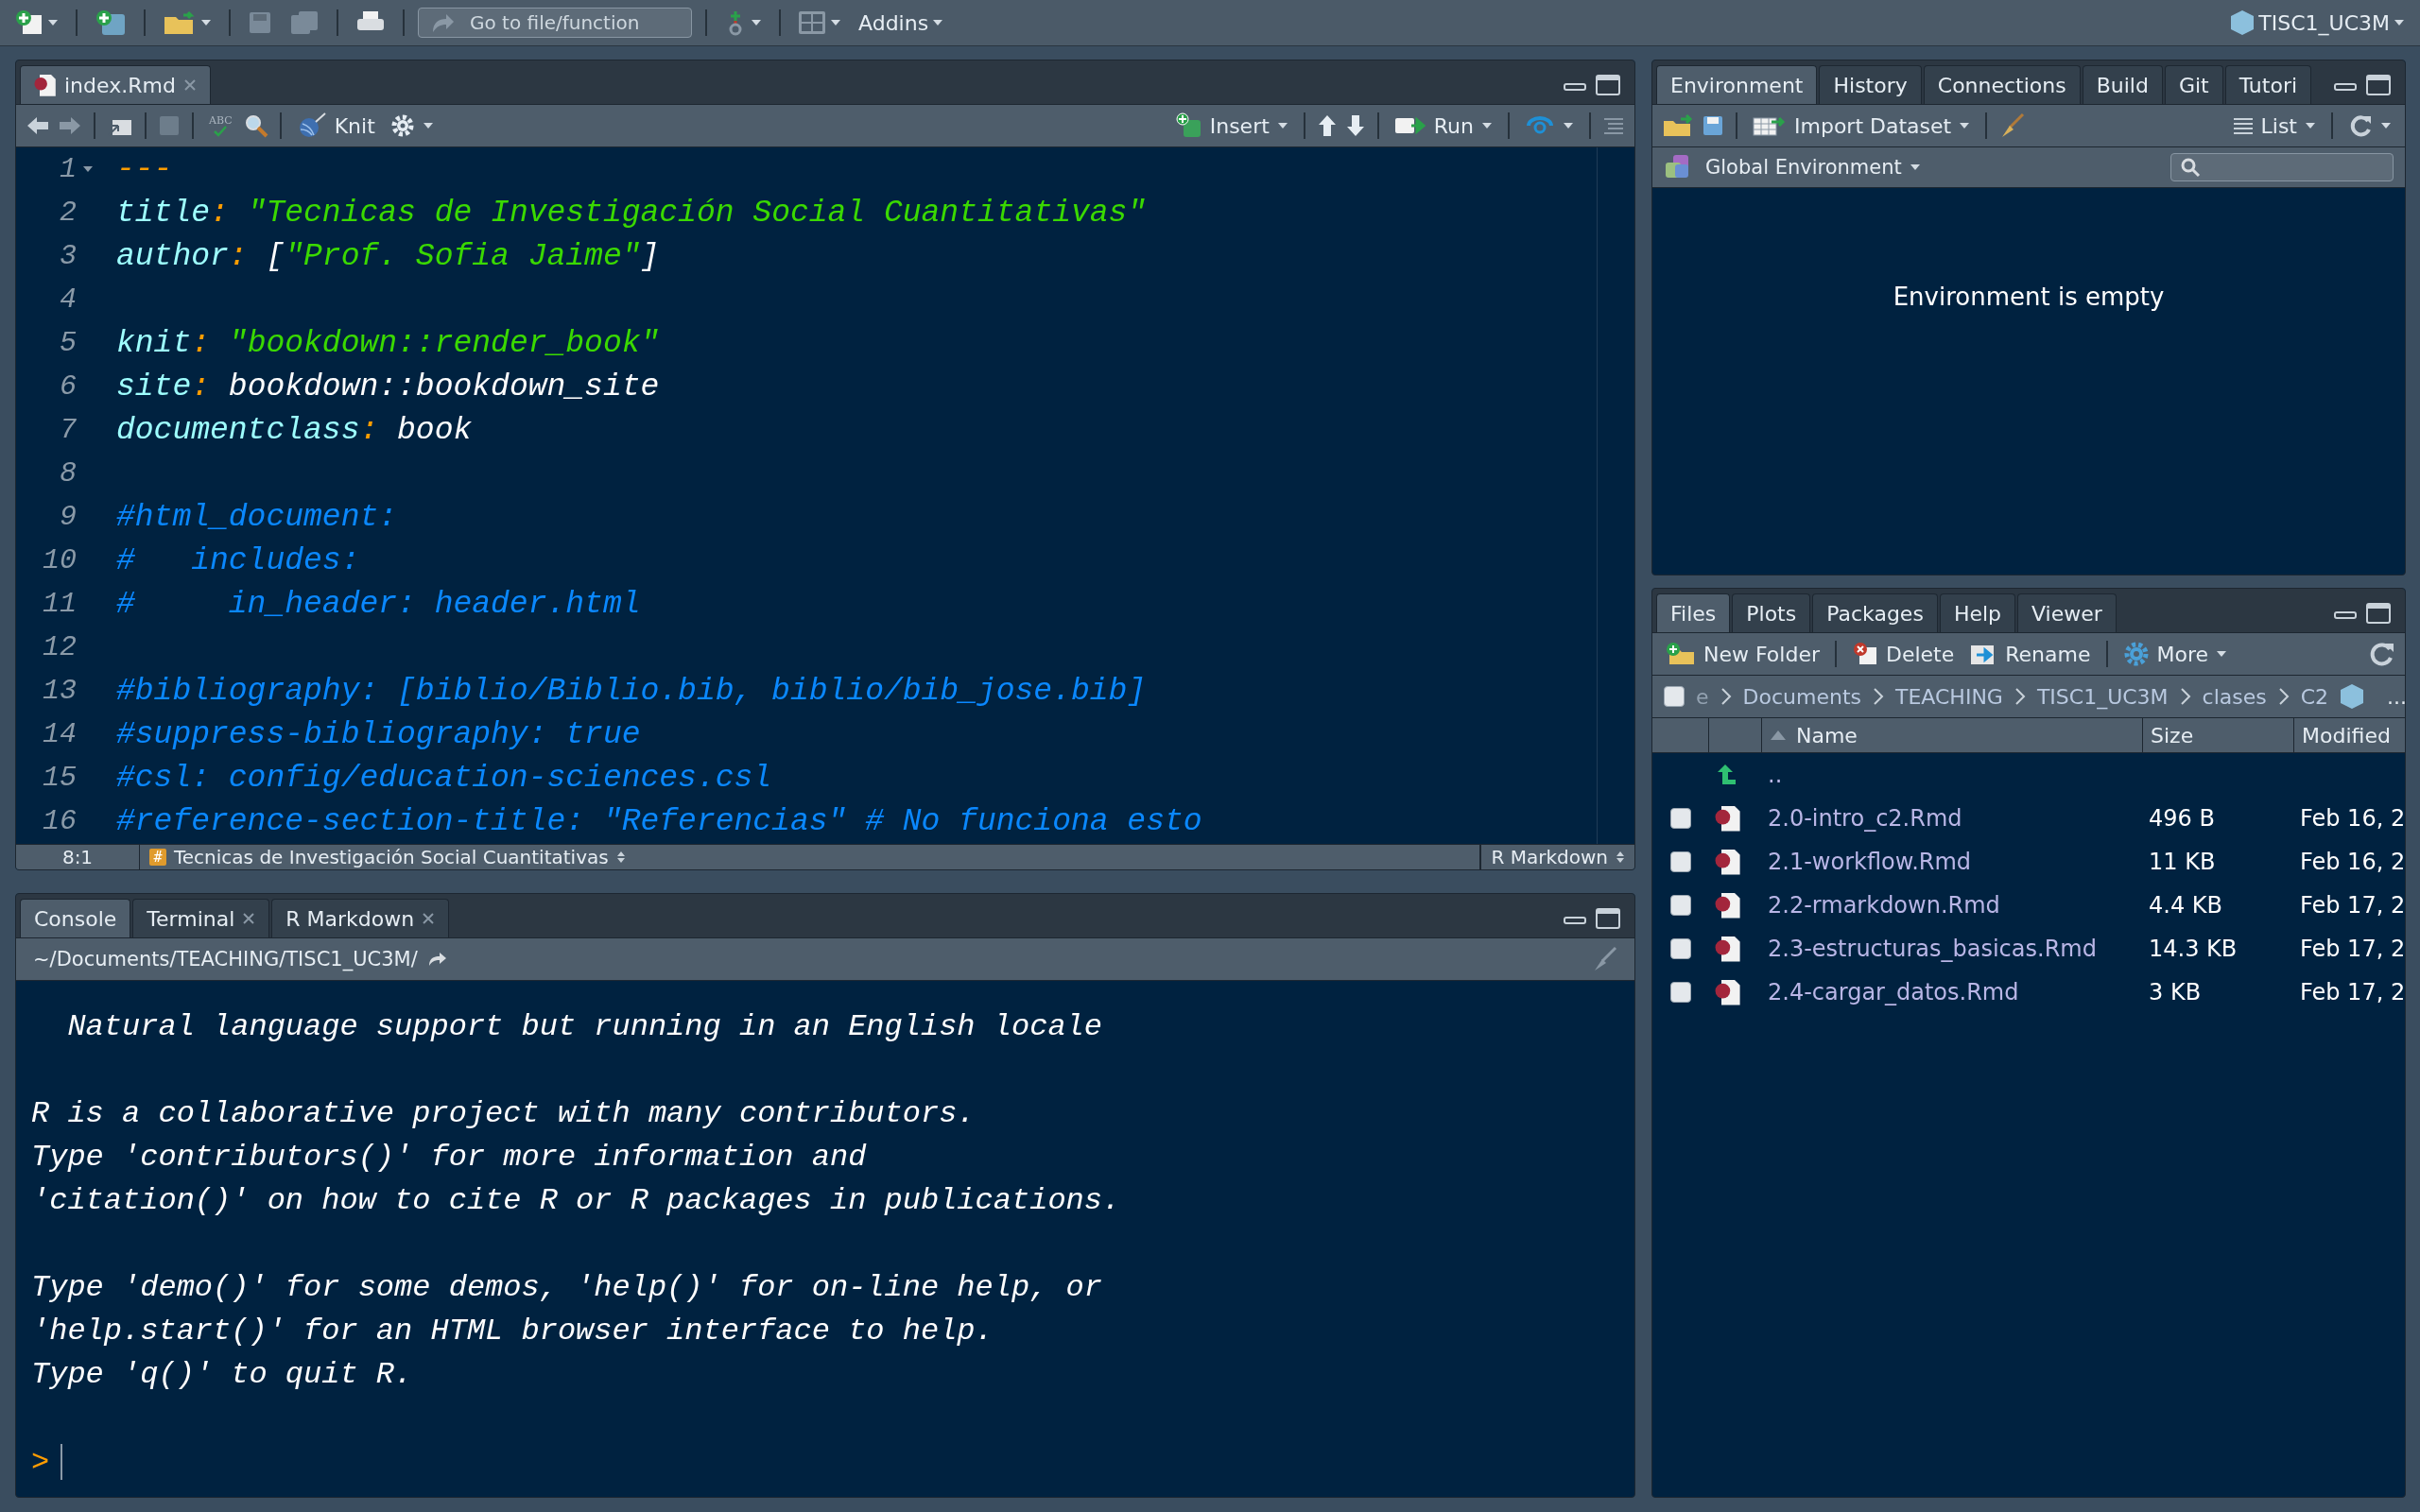 Image resolution: width=2420 pixels, height=1512 pixels. What do you see at coordinates (1770, 125) in the screenshot?
I see `table-icon` at bounding box center [1770, 125].